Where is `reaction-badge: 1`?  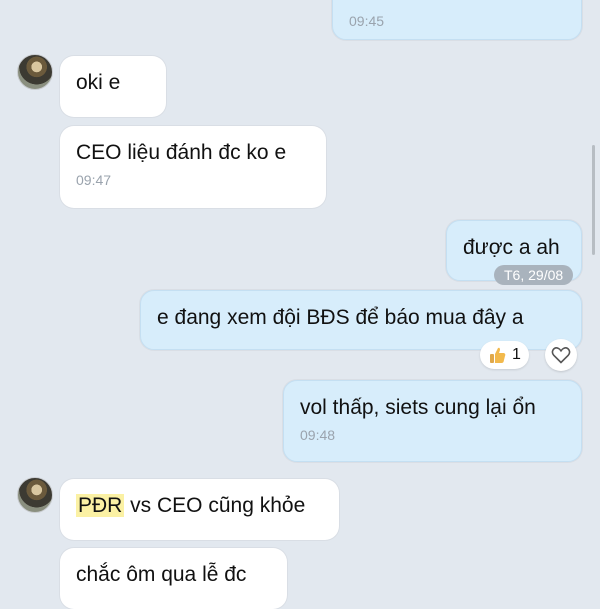 reaction-badge: 1 is located at coordinates (504, 355).